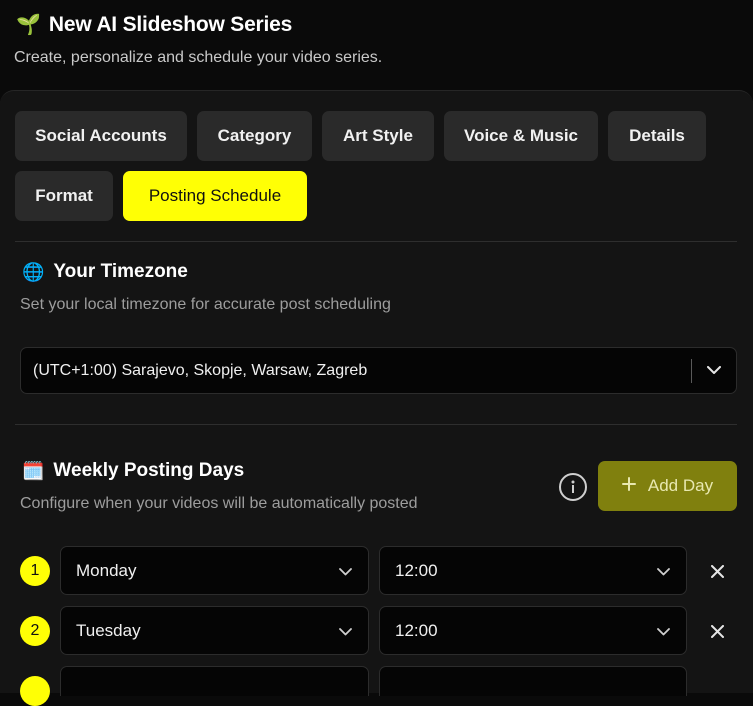 The height and width of the screenshot is (706, 753). I want to click on tab-category: Category, so click(254, 136).